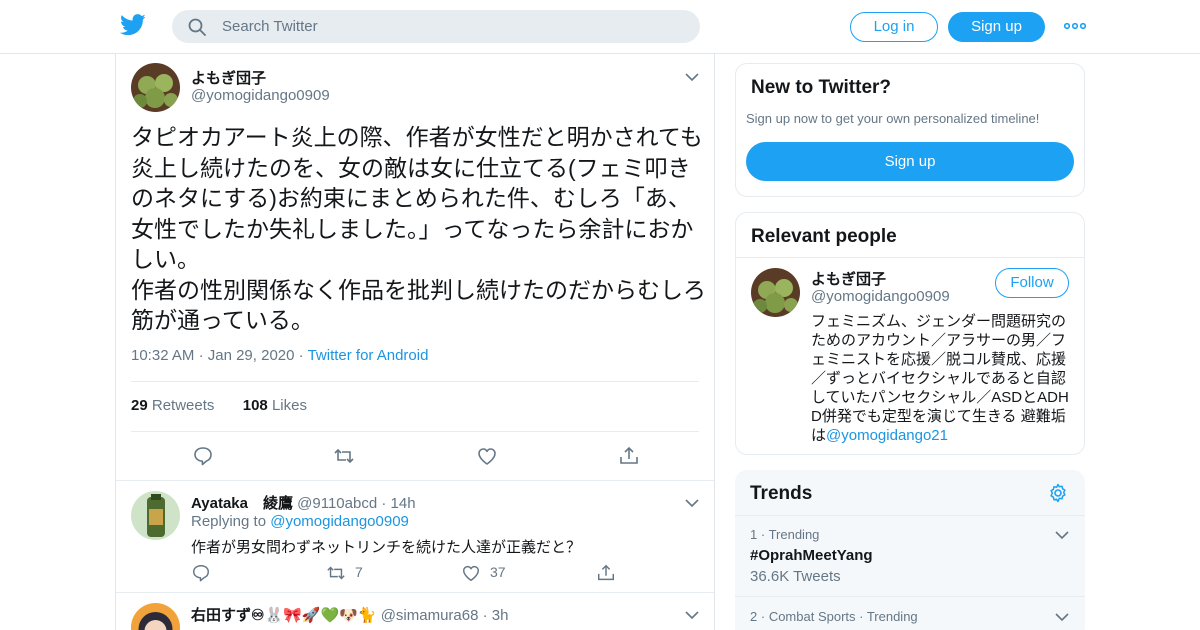  I want to click on replying-label: Replying to, so click(229, 521).